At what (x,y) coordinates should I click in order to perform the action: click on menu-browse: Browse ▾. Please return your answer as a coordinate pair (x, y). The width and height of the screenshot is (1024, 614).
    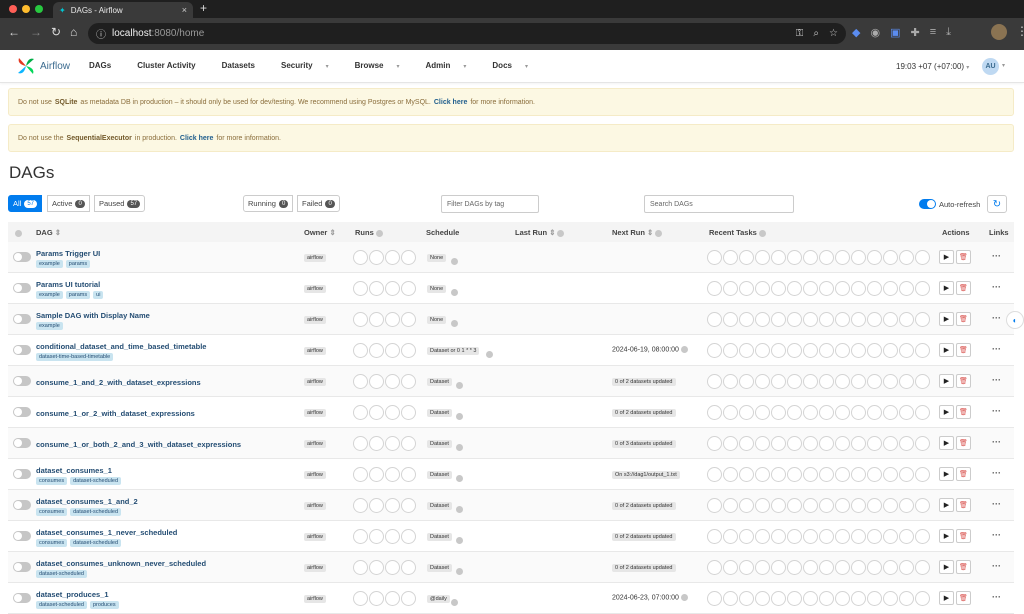
    Looking at the image, I should click on (384, 65).